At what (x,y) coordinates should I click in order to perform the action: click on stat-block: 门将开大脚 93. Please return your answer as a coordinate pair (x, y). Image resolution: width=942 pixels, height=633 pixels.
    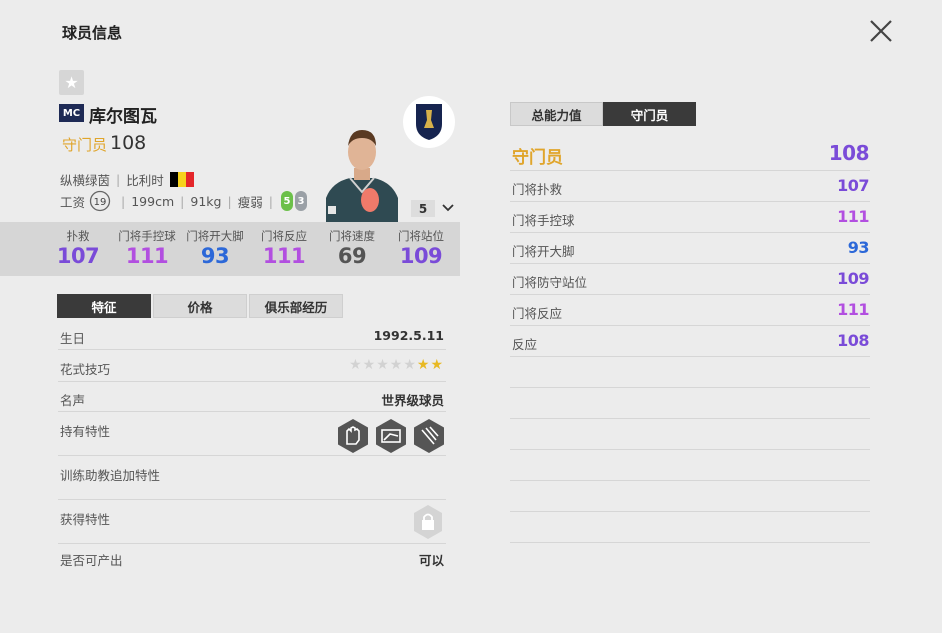
    Looking at the image, I should click on (215, 248).